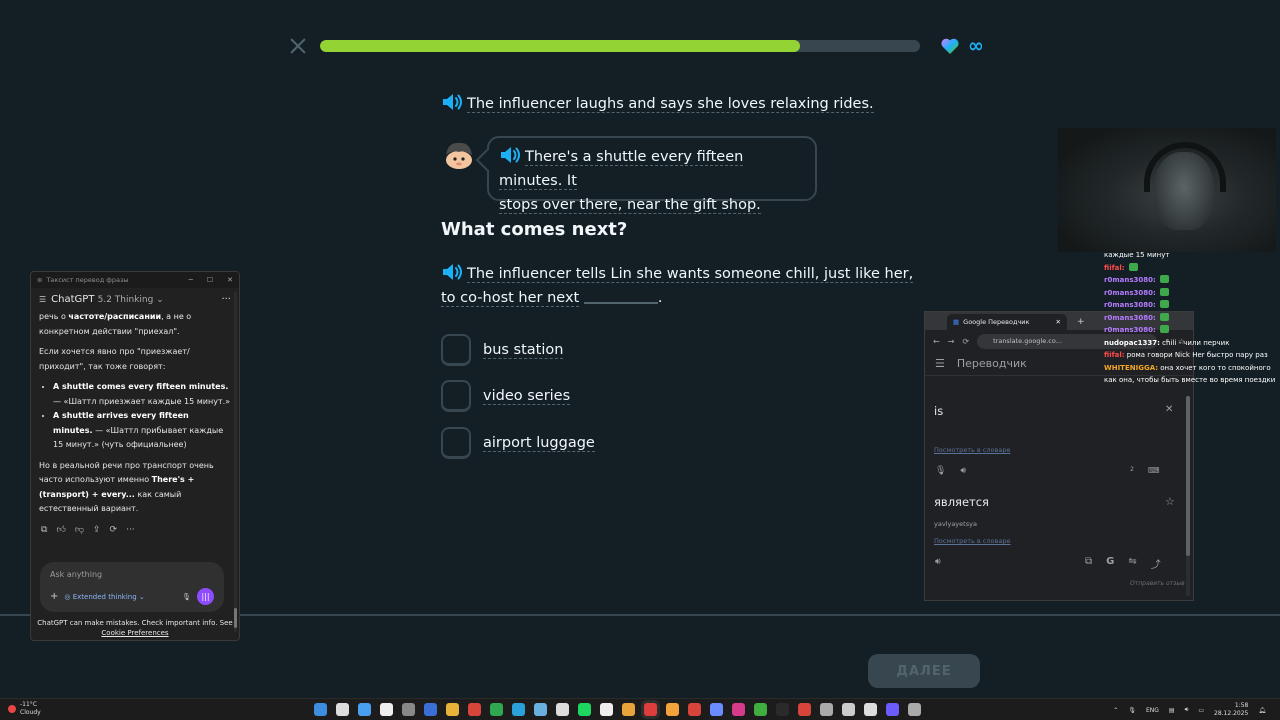 Image resolution: width=1280 pixels, height=720 pixels. What do you see at coordinates (938, 562) in the screenshot?
I see `listen-translation-icon: 🔊︎` at bounding box center [938, 562].